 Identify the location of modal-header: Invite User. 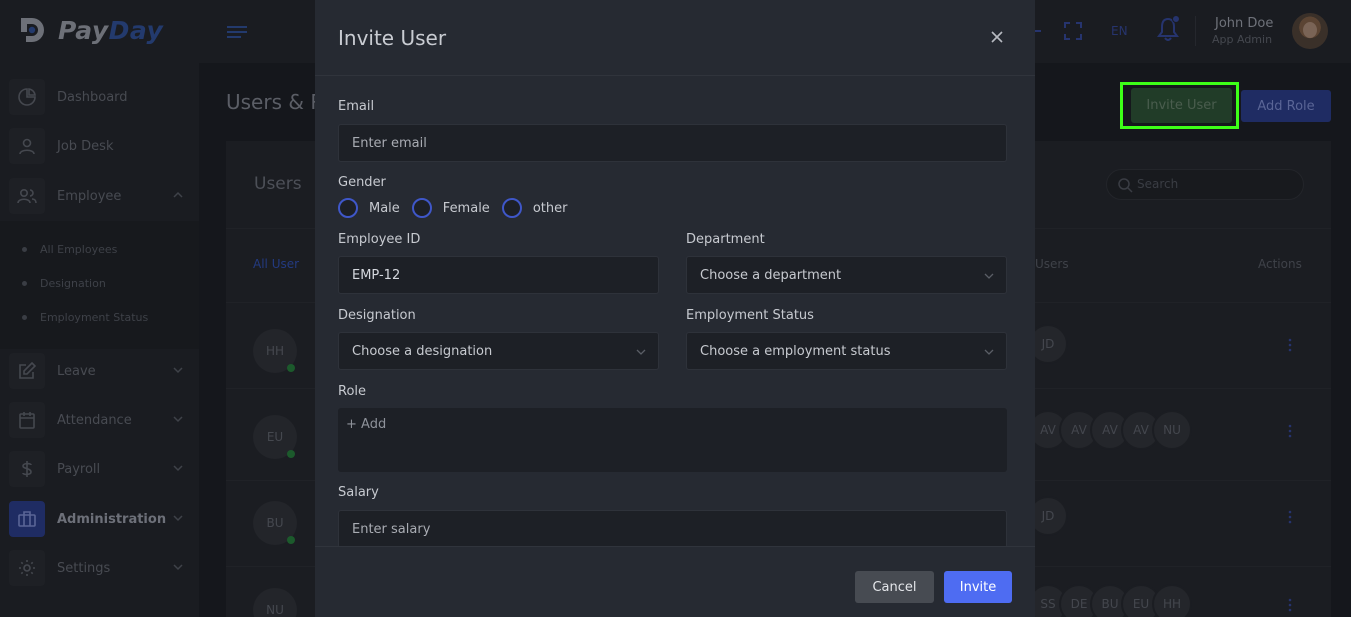
(675, 38).